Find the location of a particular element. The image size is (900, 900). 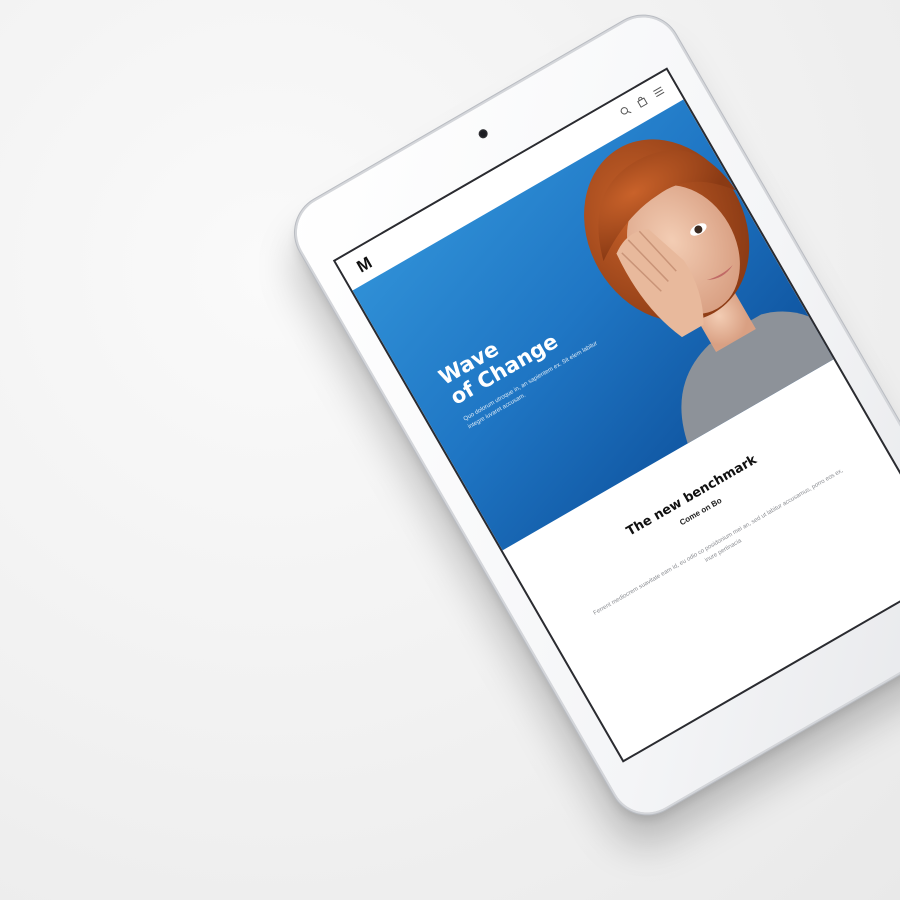

site-logo: M is located at coordinates (363, 265).